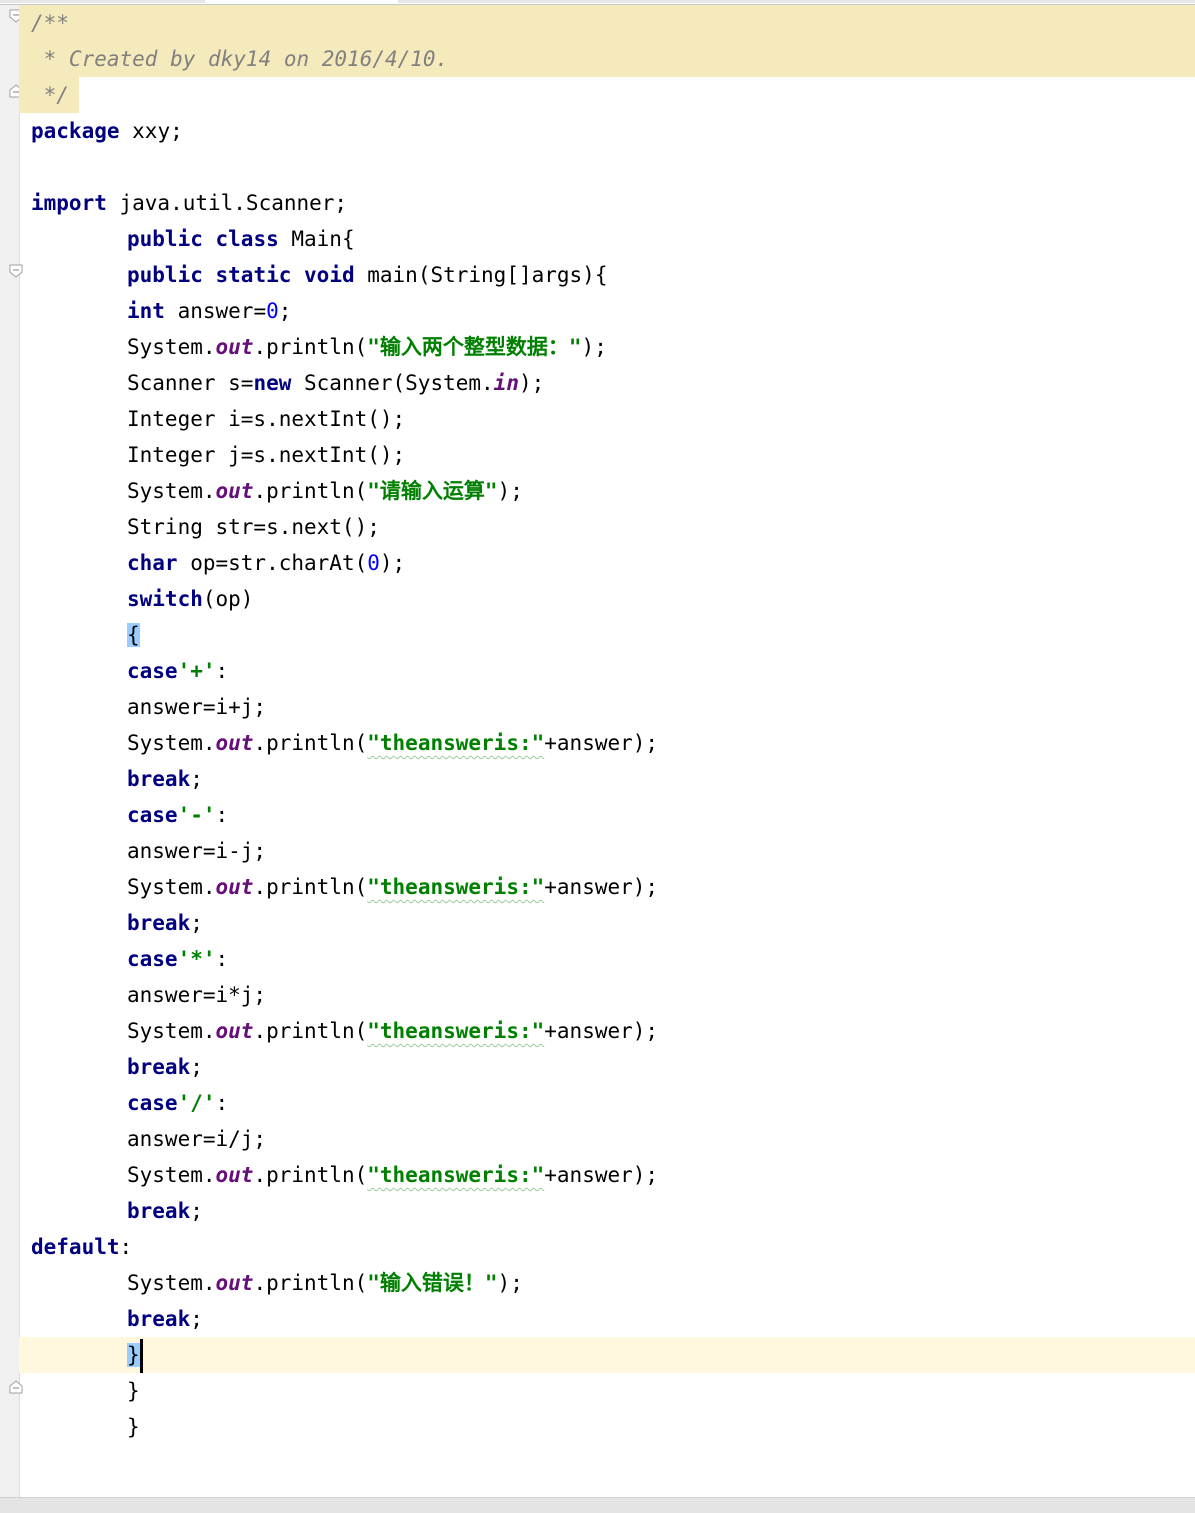 The image size is (1195, 1513). Describe the element at coordinates (607, 167) in the screenshot. I see `code-line` at that location.